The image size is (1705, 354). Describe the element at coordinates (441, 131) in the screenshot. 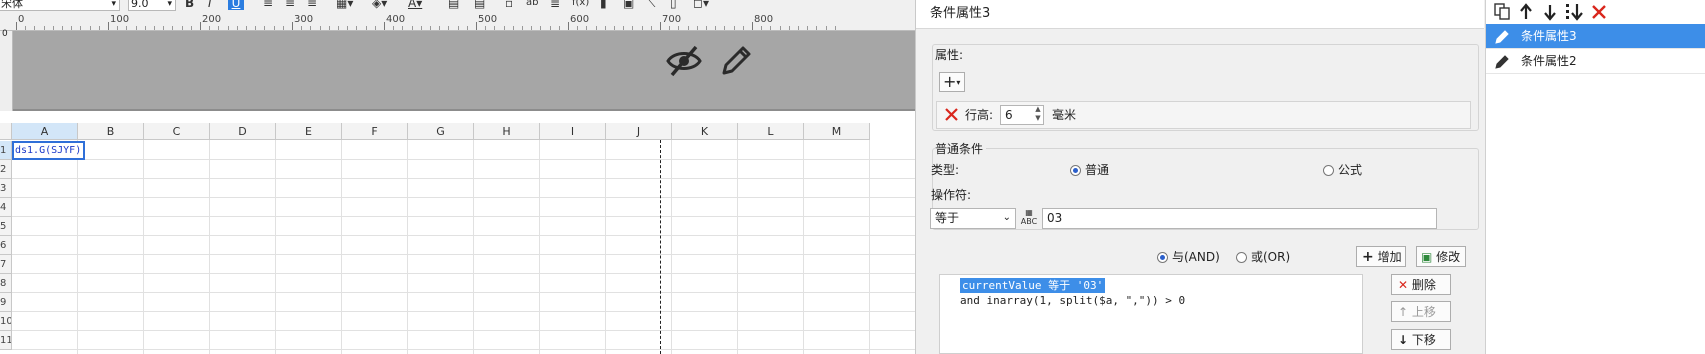

I see `column-header-g: G` at that location.